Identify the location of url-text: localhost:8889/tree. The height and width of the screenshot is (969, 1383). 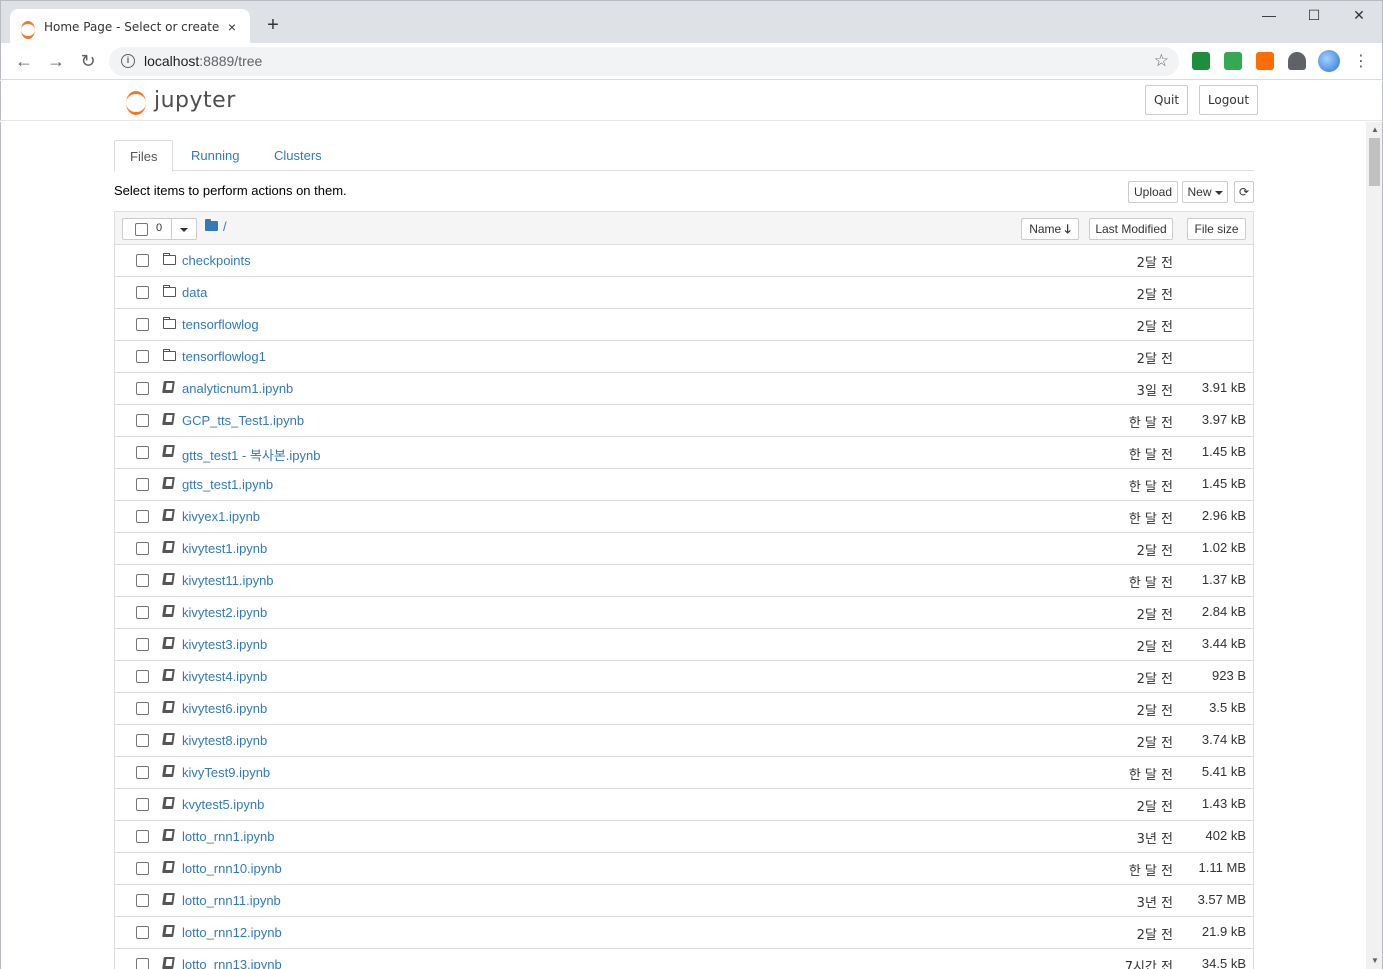
(203, 61).